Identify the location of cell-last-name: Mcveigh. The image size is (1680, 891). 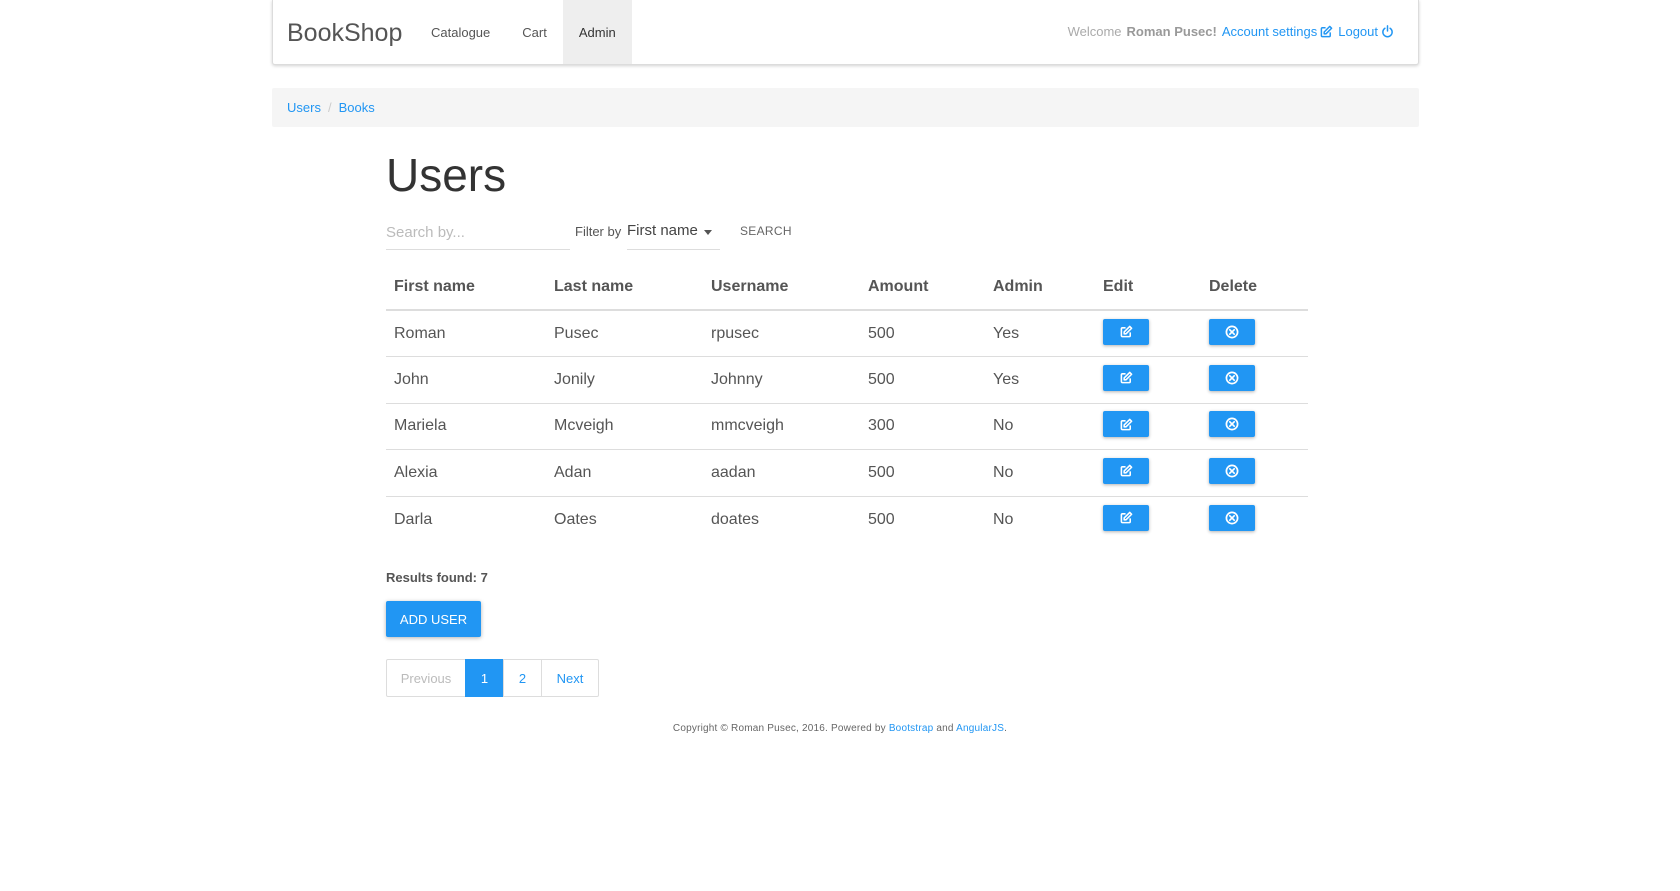
(624, 426).